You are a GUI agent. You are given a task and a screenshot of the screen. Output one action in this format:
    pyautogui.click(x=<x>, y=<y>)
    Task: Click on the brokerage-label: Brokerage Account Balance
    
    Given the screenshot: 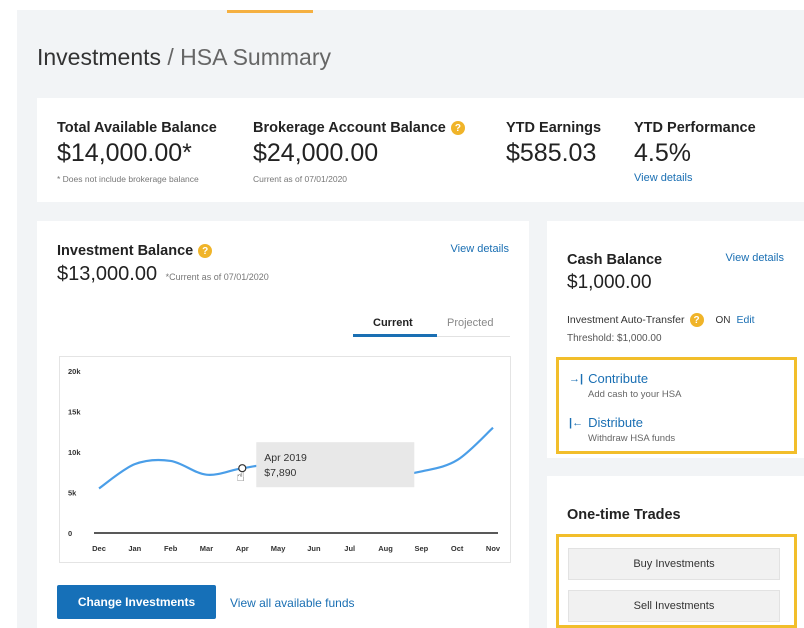 What is the action you would take?
    pyautogui.click(x=349, y=128)
    